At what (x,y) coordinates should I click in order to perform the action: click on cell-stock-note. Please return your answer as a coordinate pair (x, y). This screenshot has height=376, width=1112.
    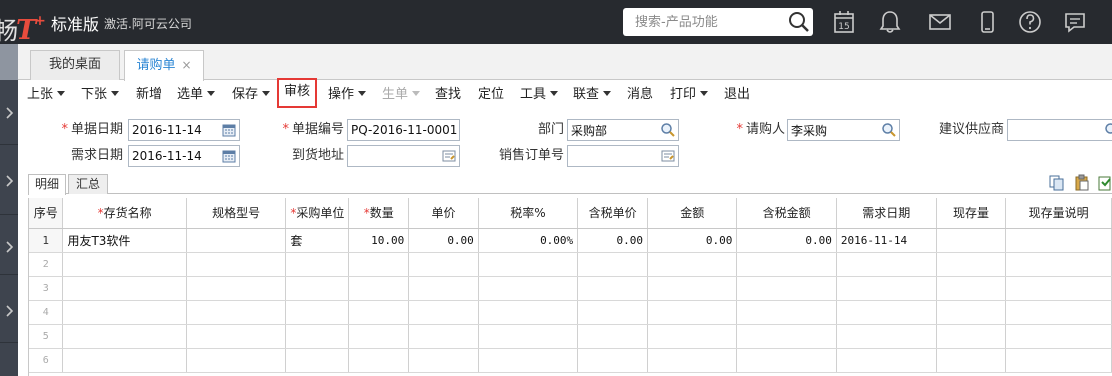
    Looking at the image, I should click on (1058, 240).